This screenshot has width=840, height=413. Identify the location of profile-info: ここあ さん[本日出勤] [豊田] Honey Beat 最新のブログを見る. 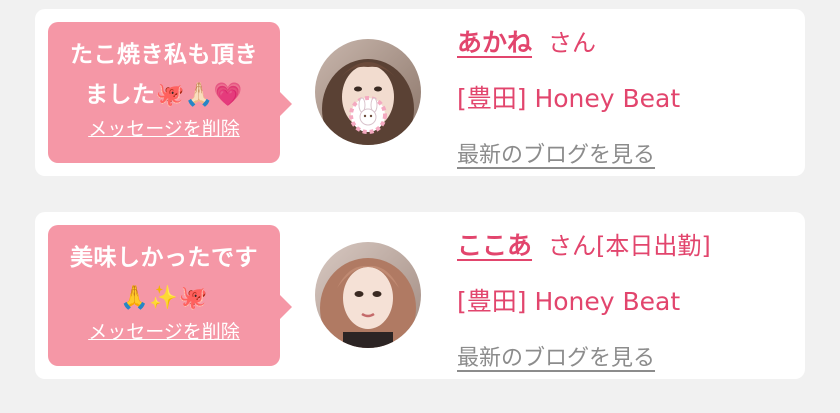
(584, 299).